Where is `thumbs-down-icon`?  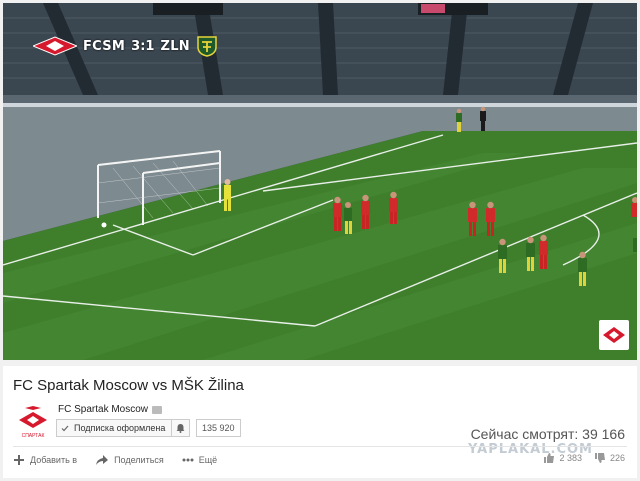
thumbs-down-icon is located at coordinates (599, 458).